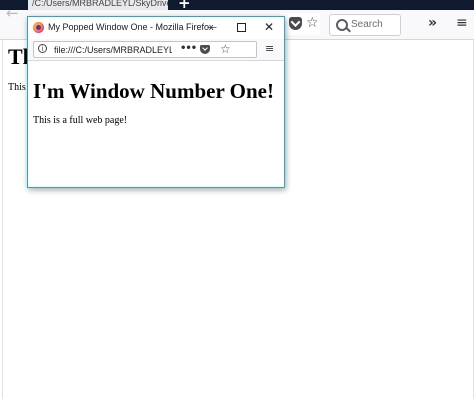 The height and width of the screenshot is (399, 474). What do you see at coordinates (113, 50) in the screenshot?
I see `popup-url-text: file:///C:/Users/MRBRADLEYL/SkyDrive` at bounding box center [113, 50].